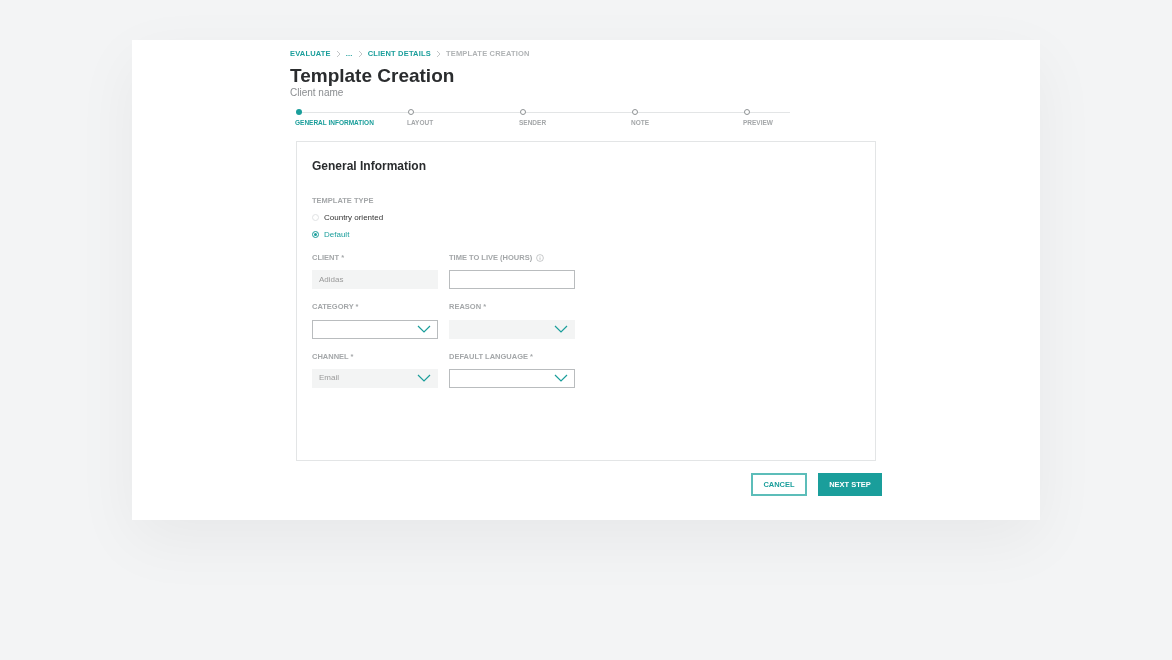 This screenshot has width=1172, height=660. What do you see at coordinates (331, 234) in the screenshot?
I see `radio-option: Default` at bounding box center [331, 234].